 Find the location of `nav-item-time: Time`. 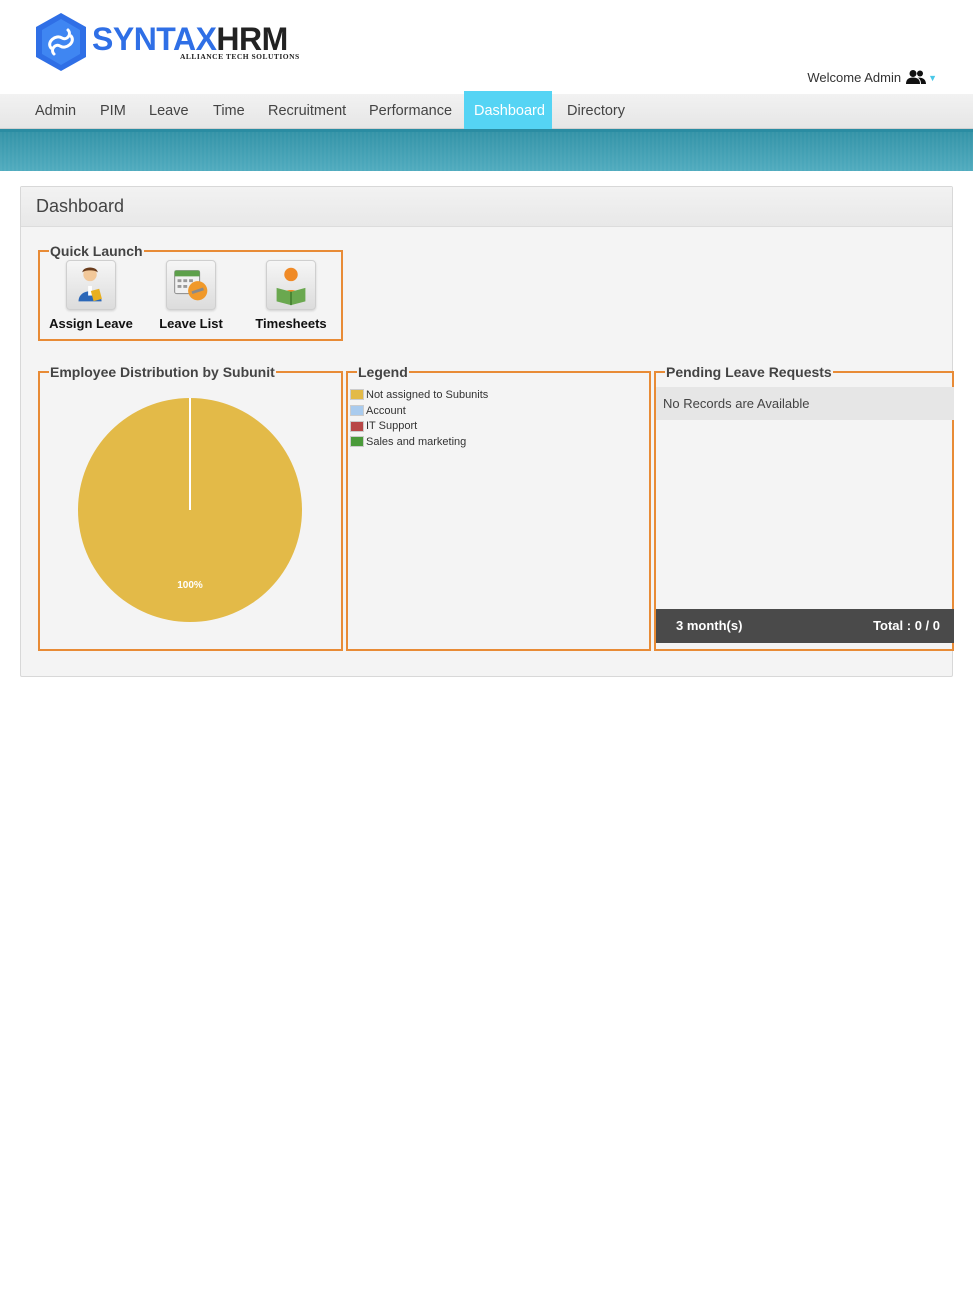

nav-item-time: Time is located at coordinates (229, 111).